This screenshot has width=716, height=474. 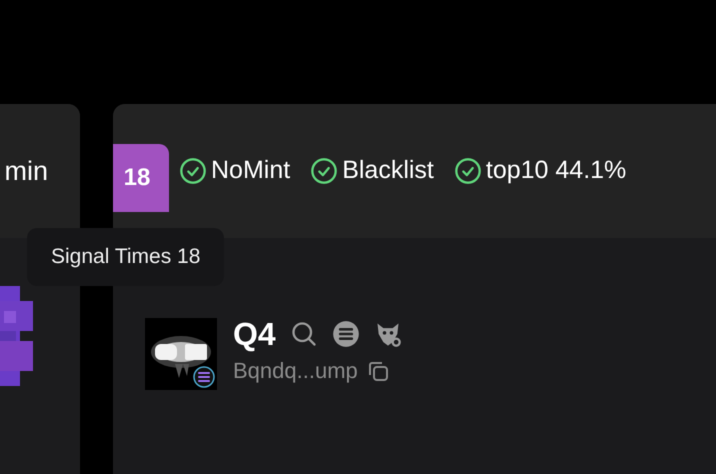 I want to click on token-name: Q4, so click(x=254, y=334).